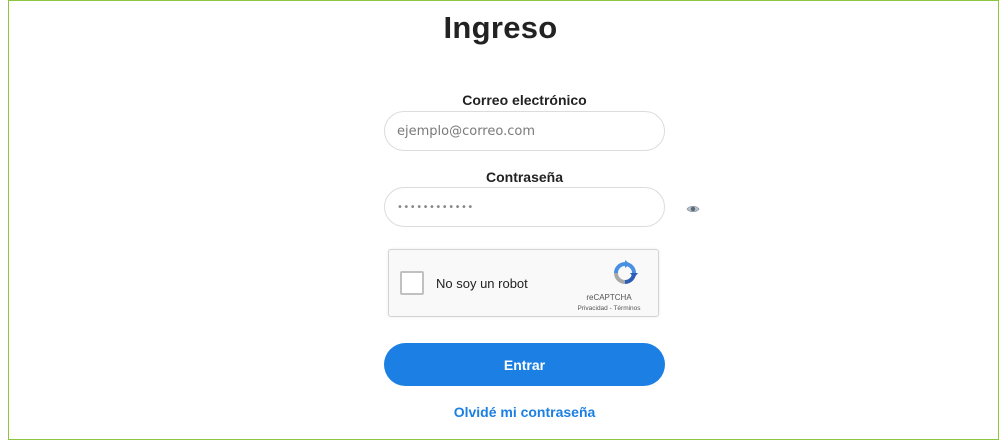 This screenshot has height=440, width=1001. I want to click on submit-button: Entrar, so click(524, 364).